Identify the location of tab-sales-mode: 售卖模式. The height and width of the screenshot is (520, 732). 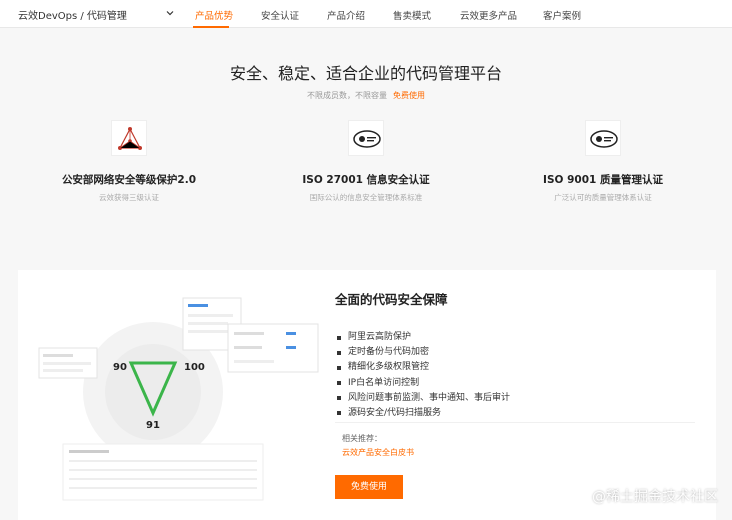
(412, 15).